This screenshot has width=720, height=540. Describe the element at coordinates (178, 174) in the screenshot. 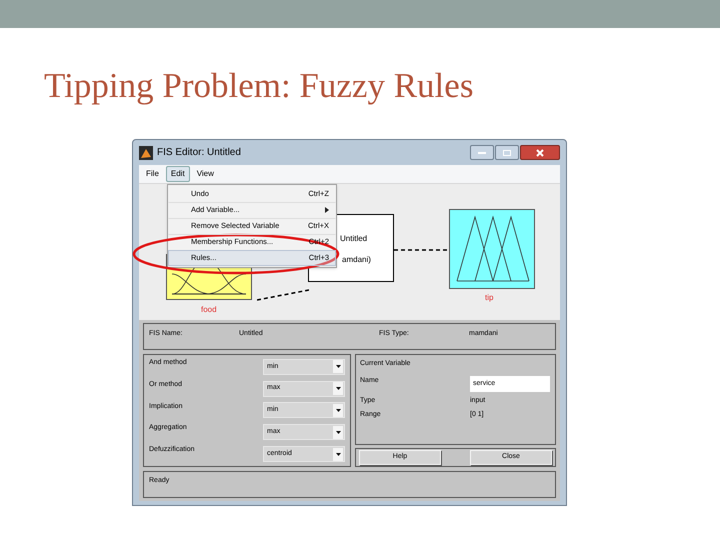

I see `menu-item: Edit` at that location.